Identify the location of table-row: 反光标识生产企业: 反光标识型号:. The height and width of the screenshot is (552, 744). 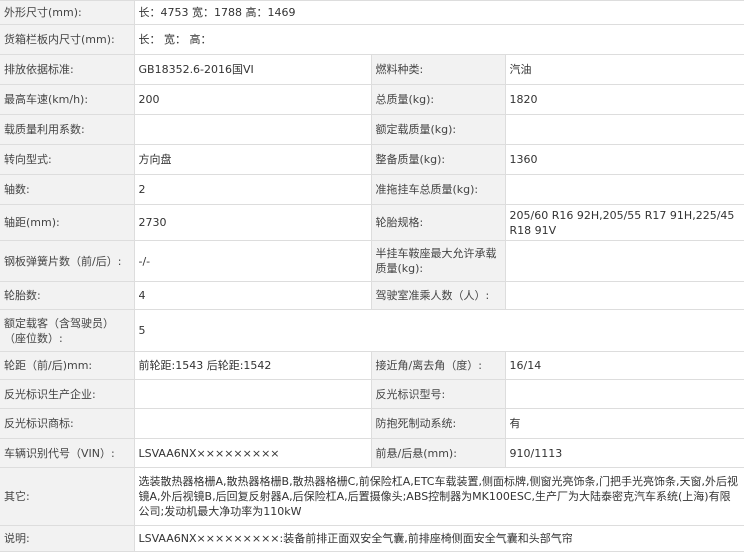
(372, 394).